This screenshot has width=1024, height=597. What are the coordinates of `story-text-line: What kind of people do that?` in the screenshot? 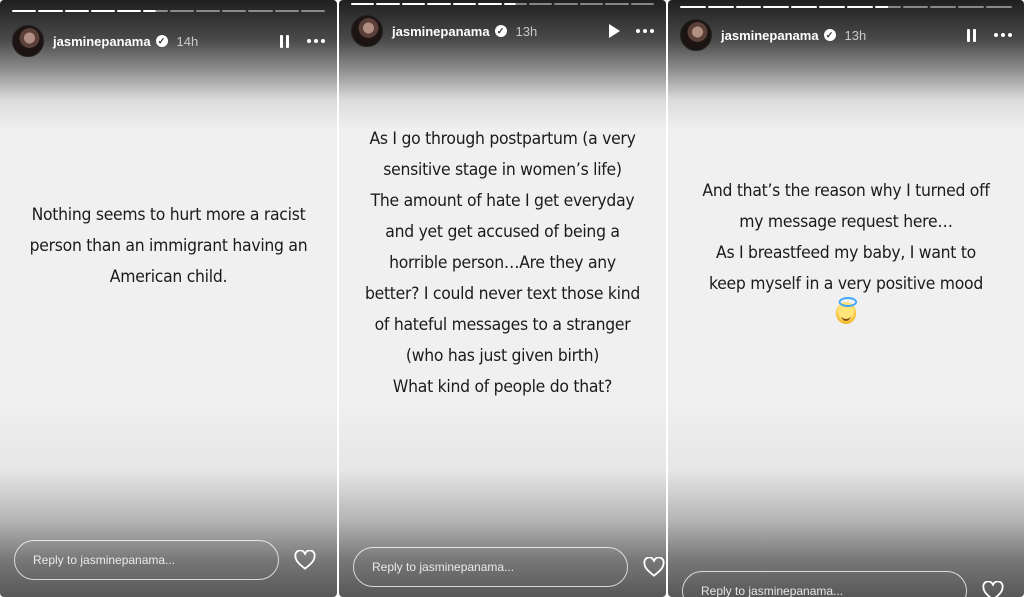 It's located at (502, 387).